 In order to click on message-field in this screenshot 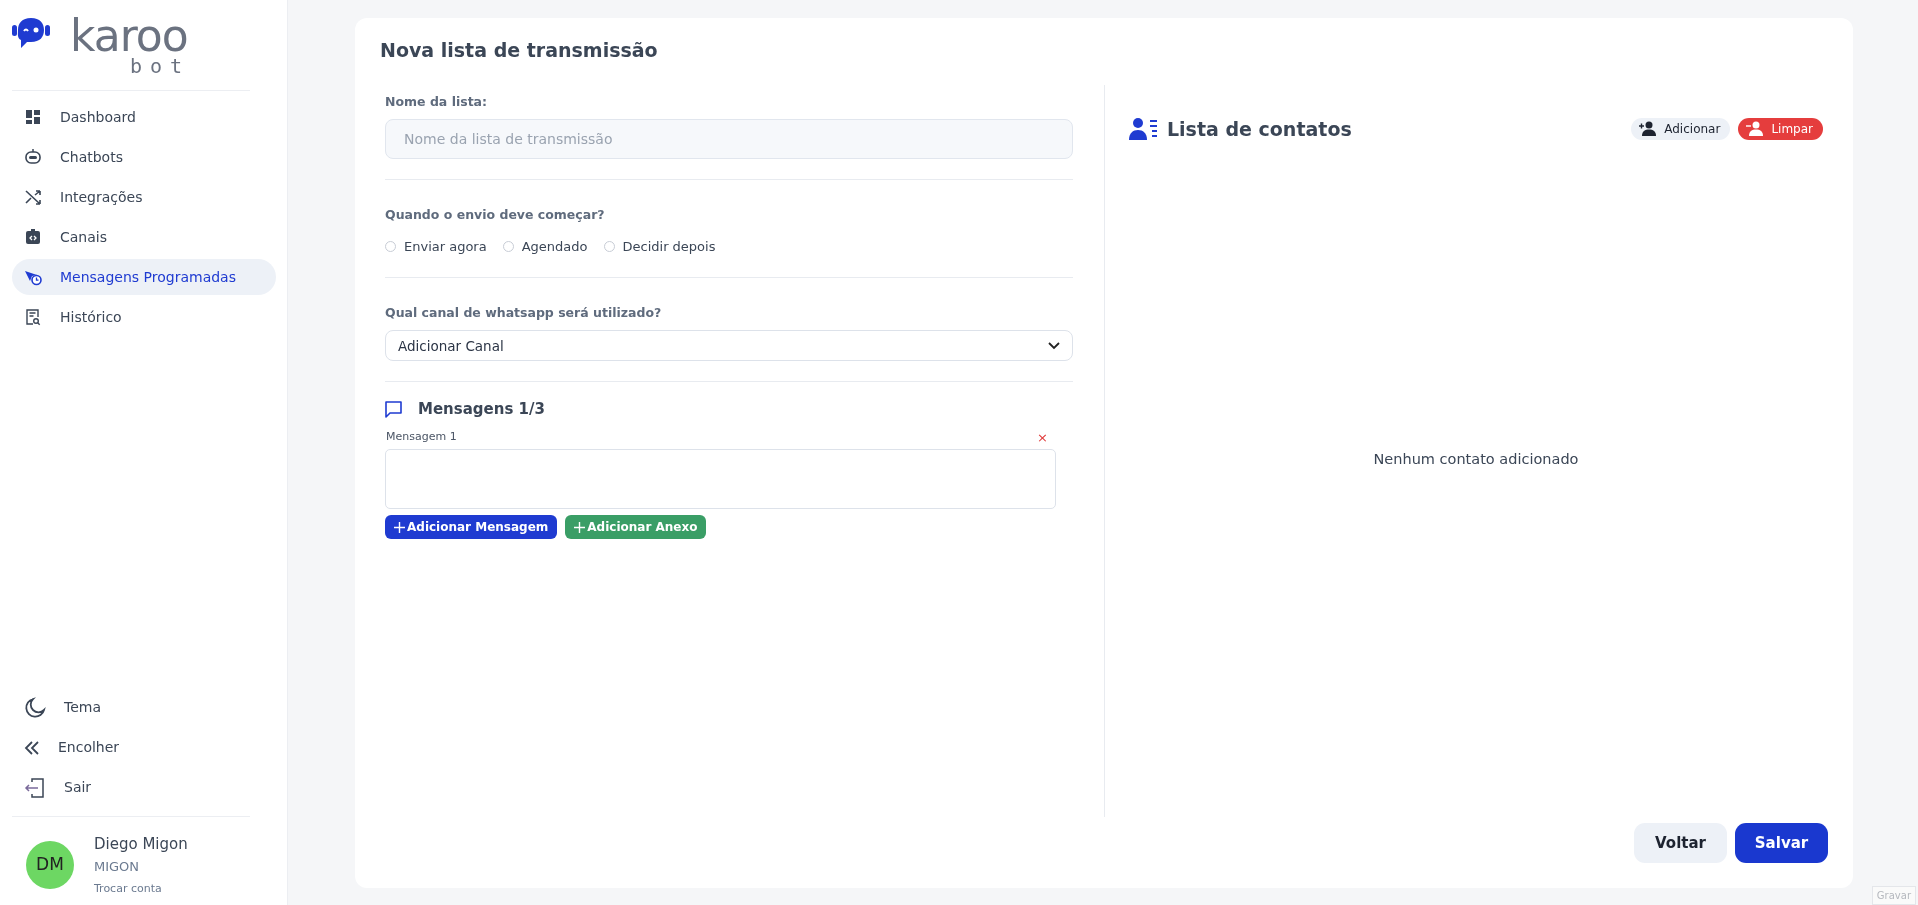, I will do `click(720, 479)`.